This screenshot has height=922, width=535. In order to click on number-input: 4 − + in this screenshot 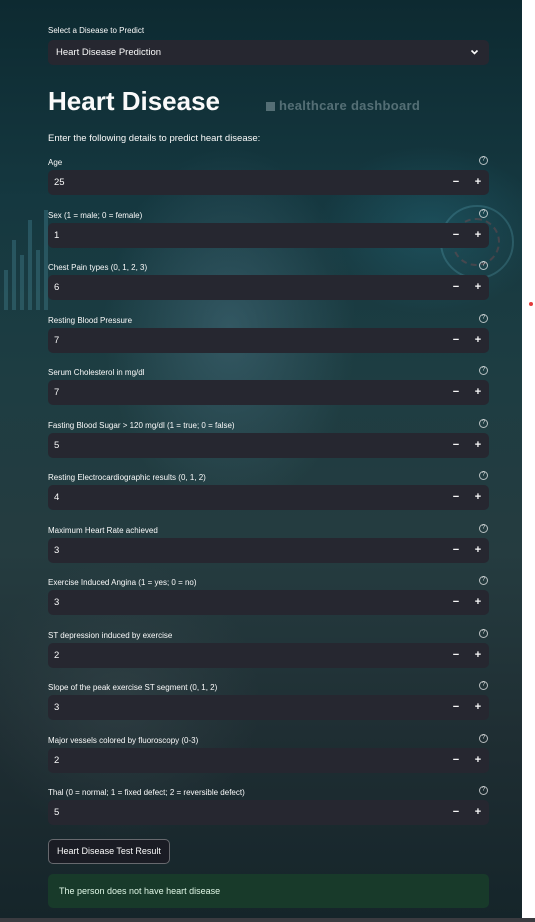, I will do `click(268, 497)`.